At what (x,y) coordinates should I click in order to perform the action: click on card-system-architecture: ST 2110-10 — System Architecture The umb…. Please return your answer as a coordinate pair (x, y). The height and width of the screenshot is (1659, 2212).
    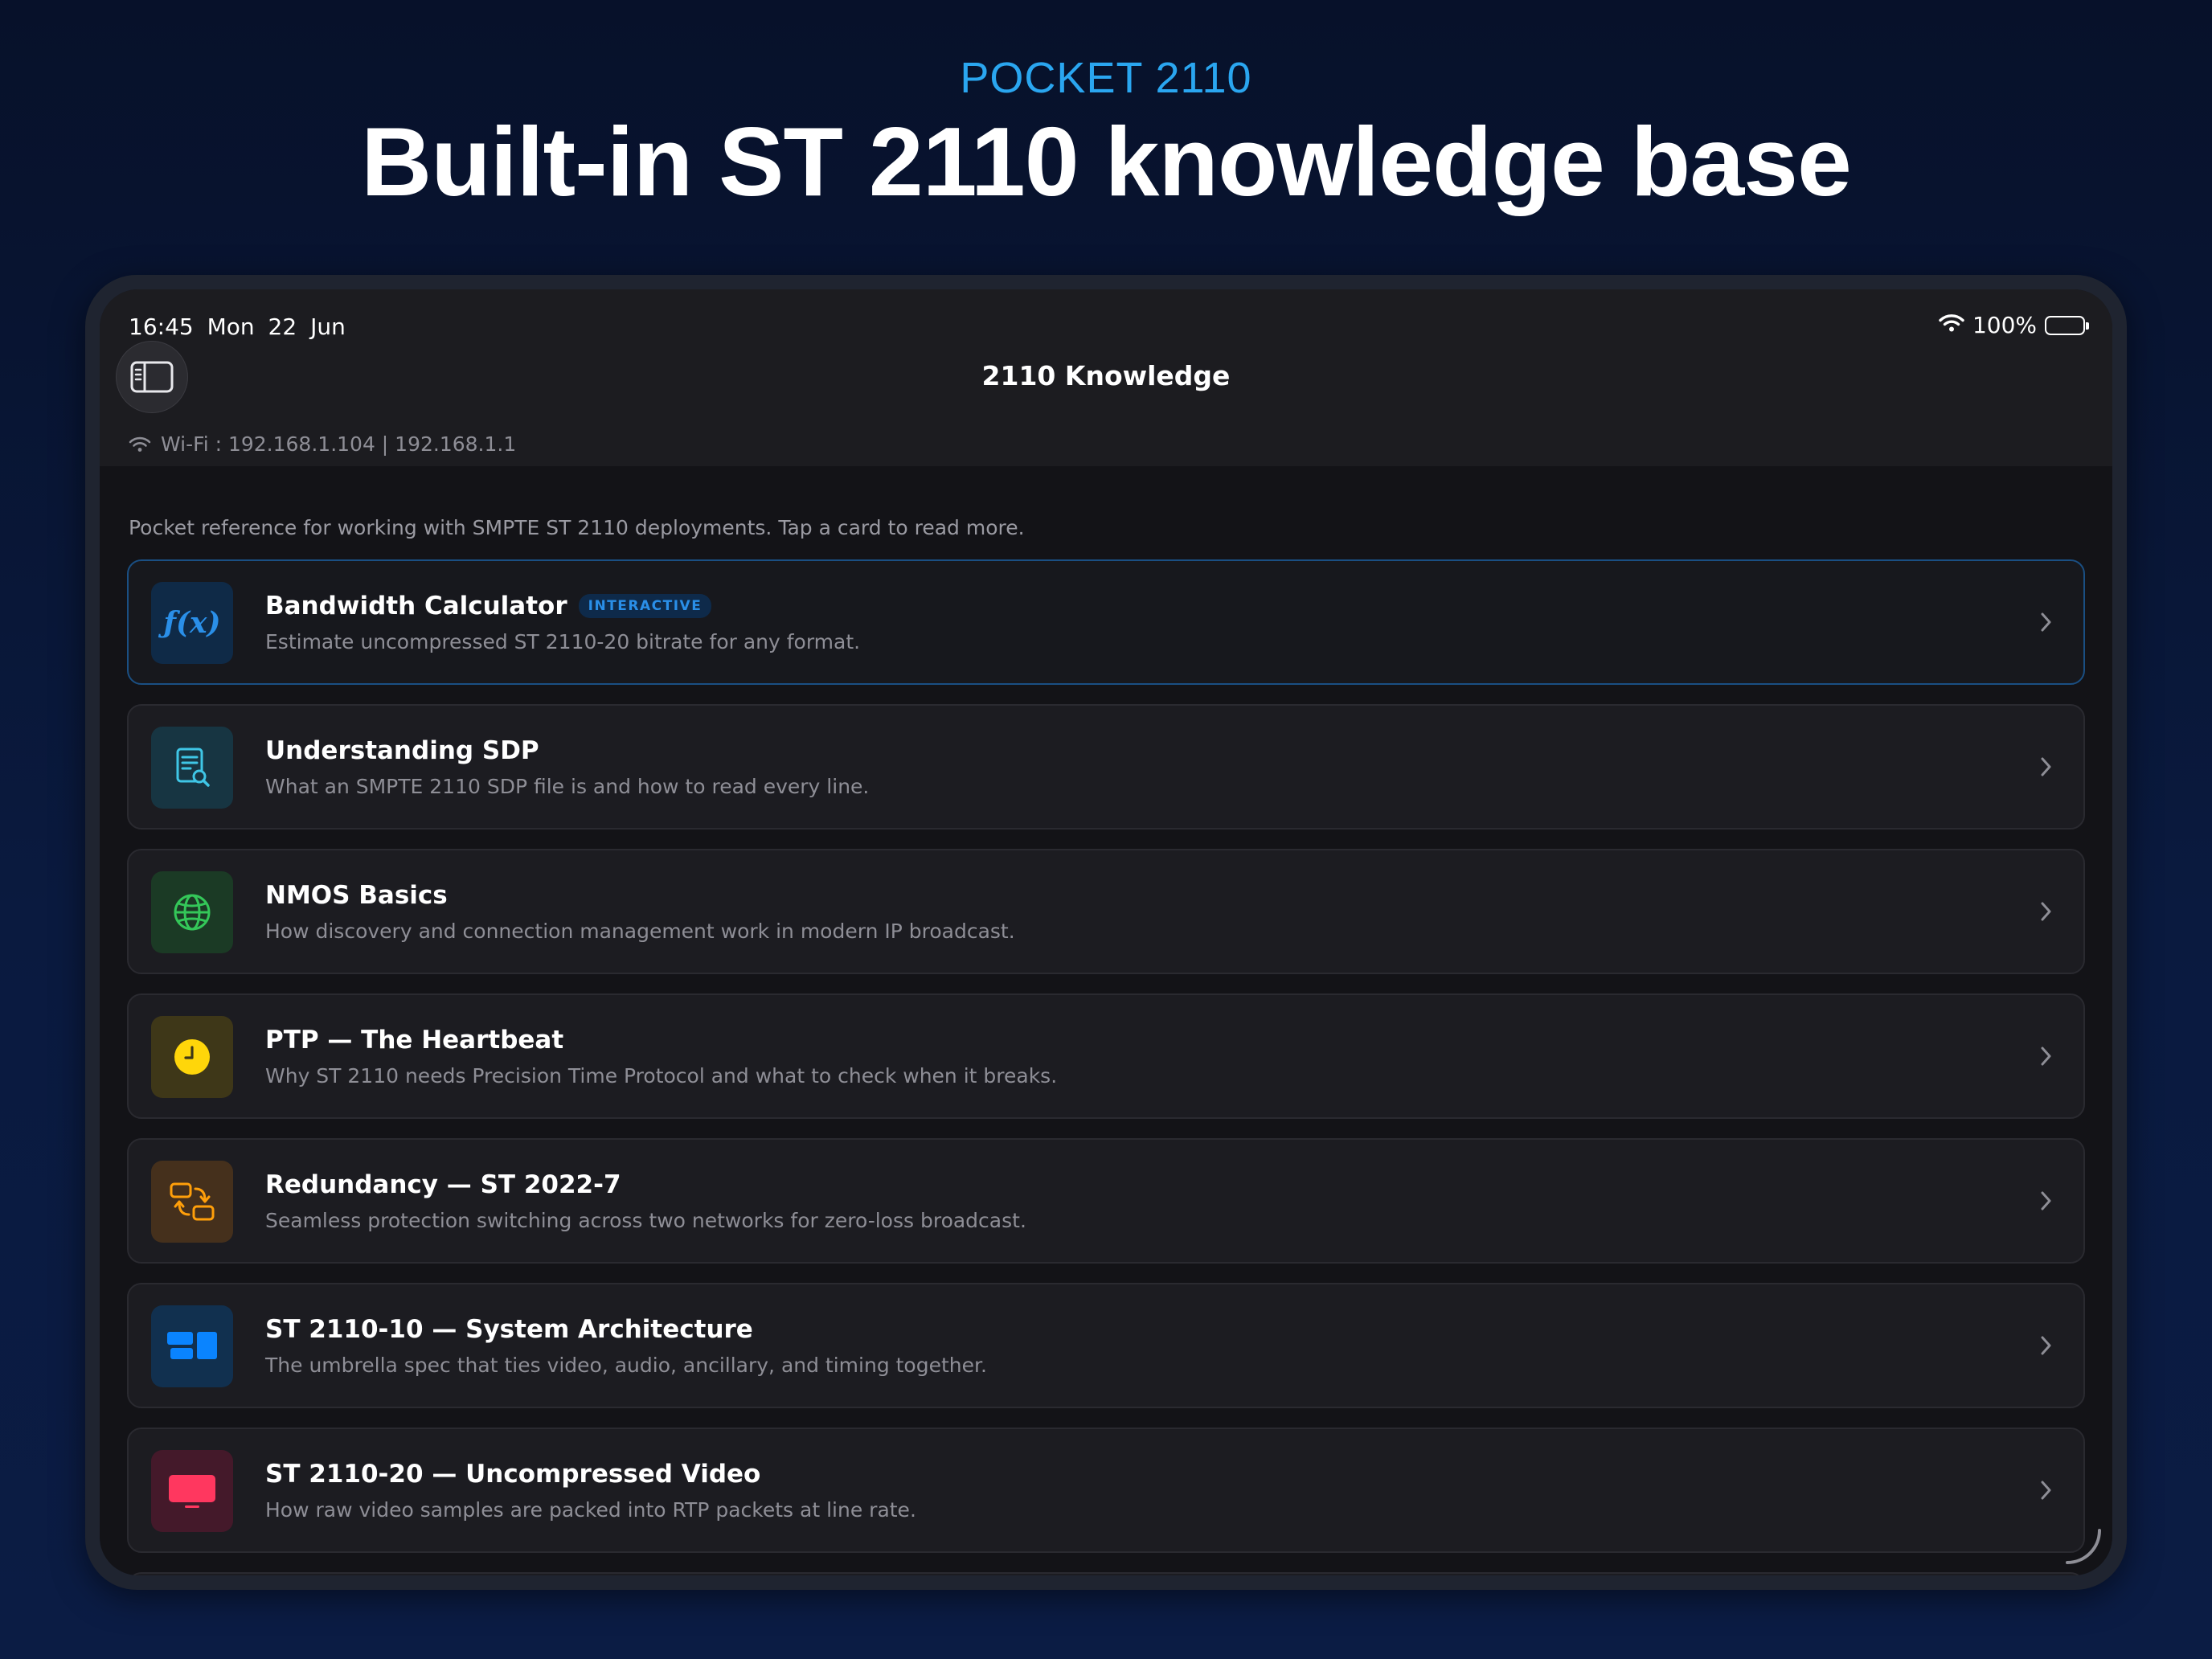
    Looking at the image, I should click on (1106, 1345).